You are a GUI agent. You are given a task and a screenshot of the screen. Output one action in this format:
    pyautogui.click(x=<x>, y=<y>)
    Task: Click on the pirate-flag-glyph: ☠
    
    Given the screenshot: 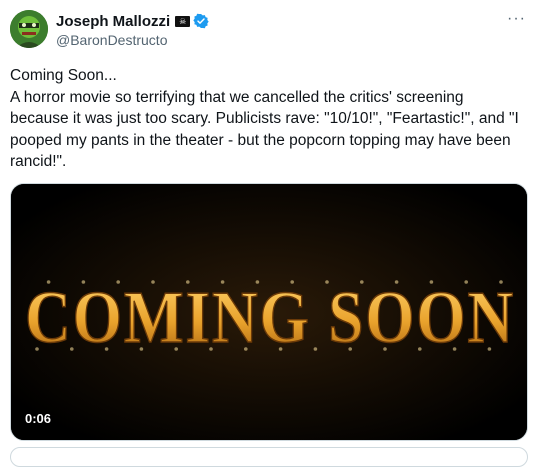 What is the action you would take?
    pyautogui.click(x=183, y=21)
    